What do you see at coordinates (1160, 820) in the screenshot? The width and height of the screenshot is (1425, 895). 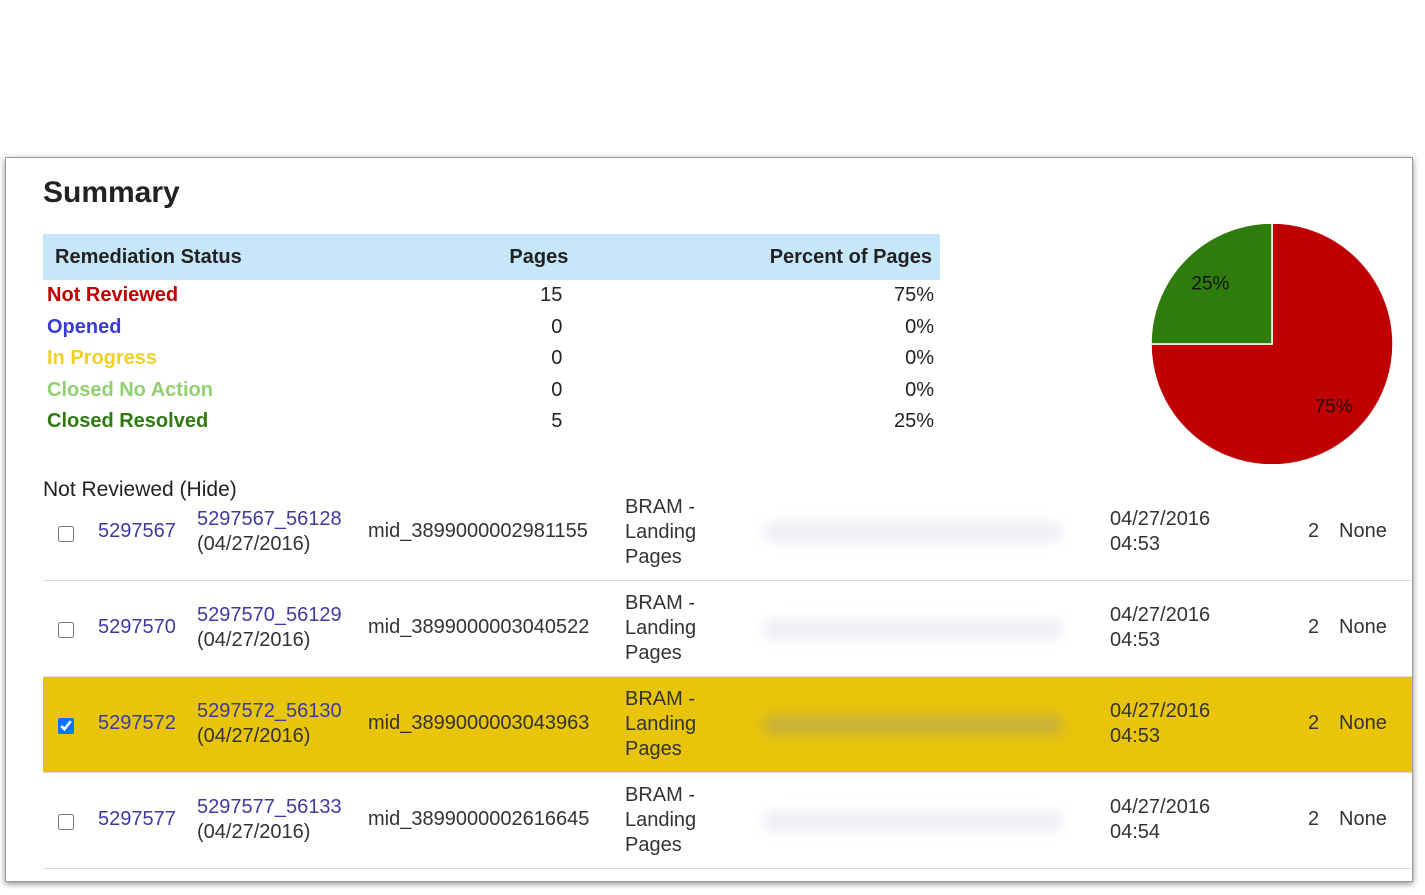 I see `date-time: 04/27/2016 04:54` at bounding box center [1160, 820].